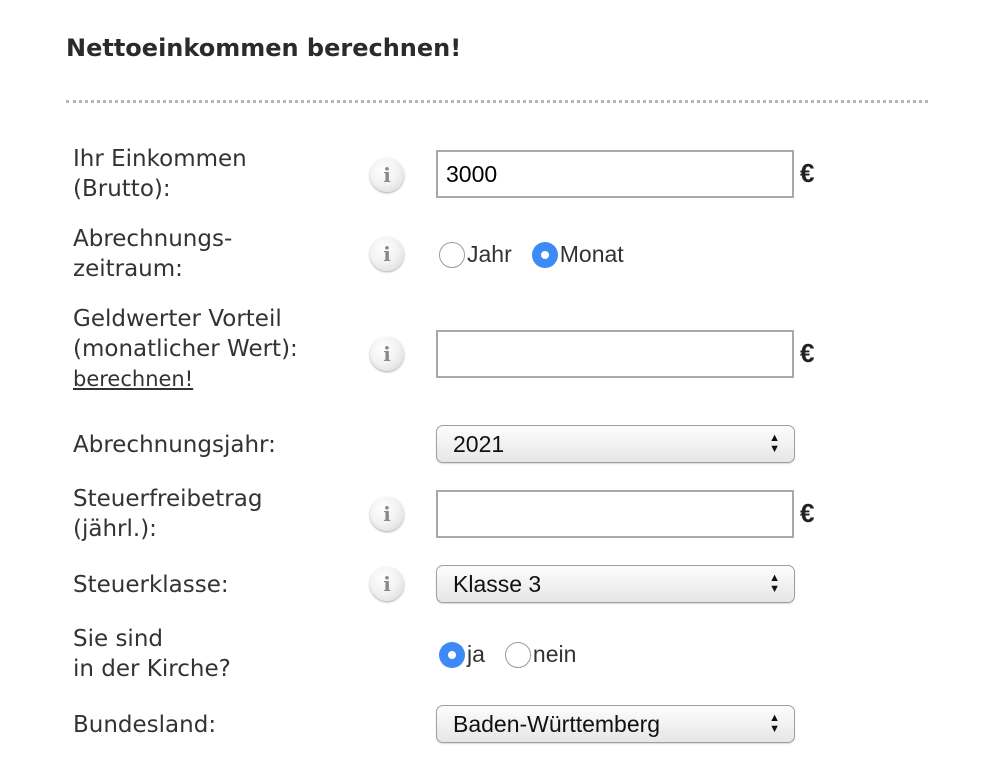 The image size is (992, 768). I want to click on tax-class-label: Steuerklasse:, so click(151, 585).